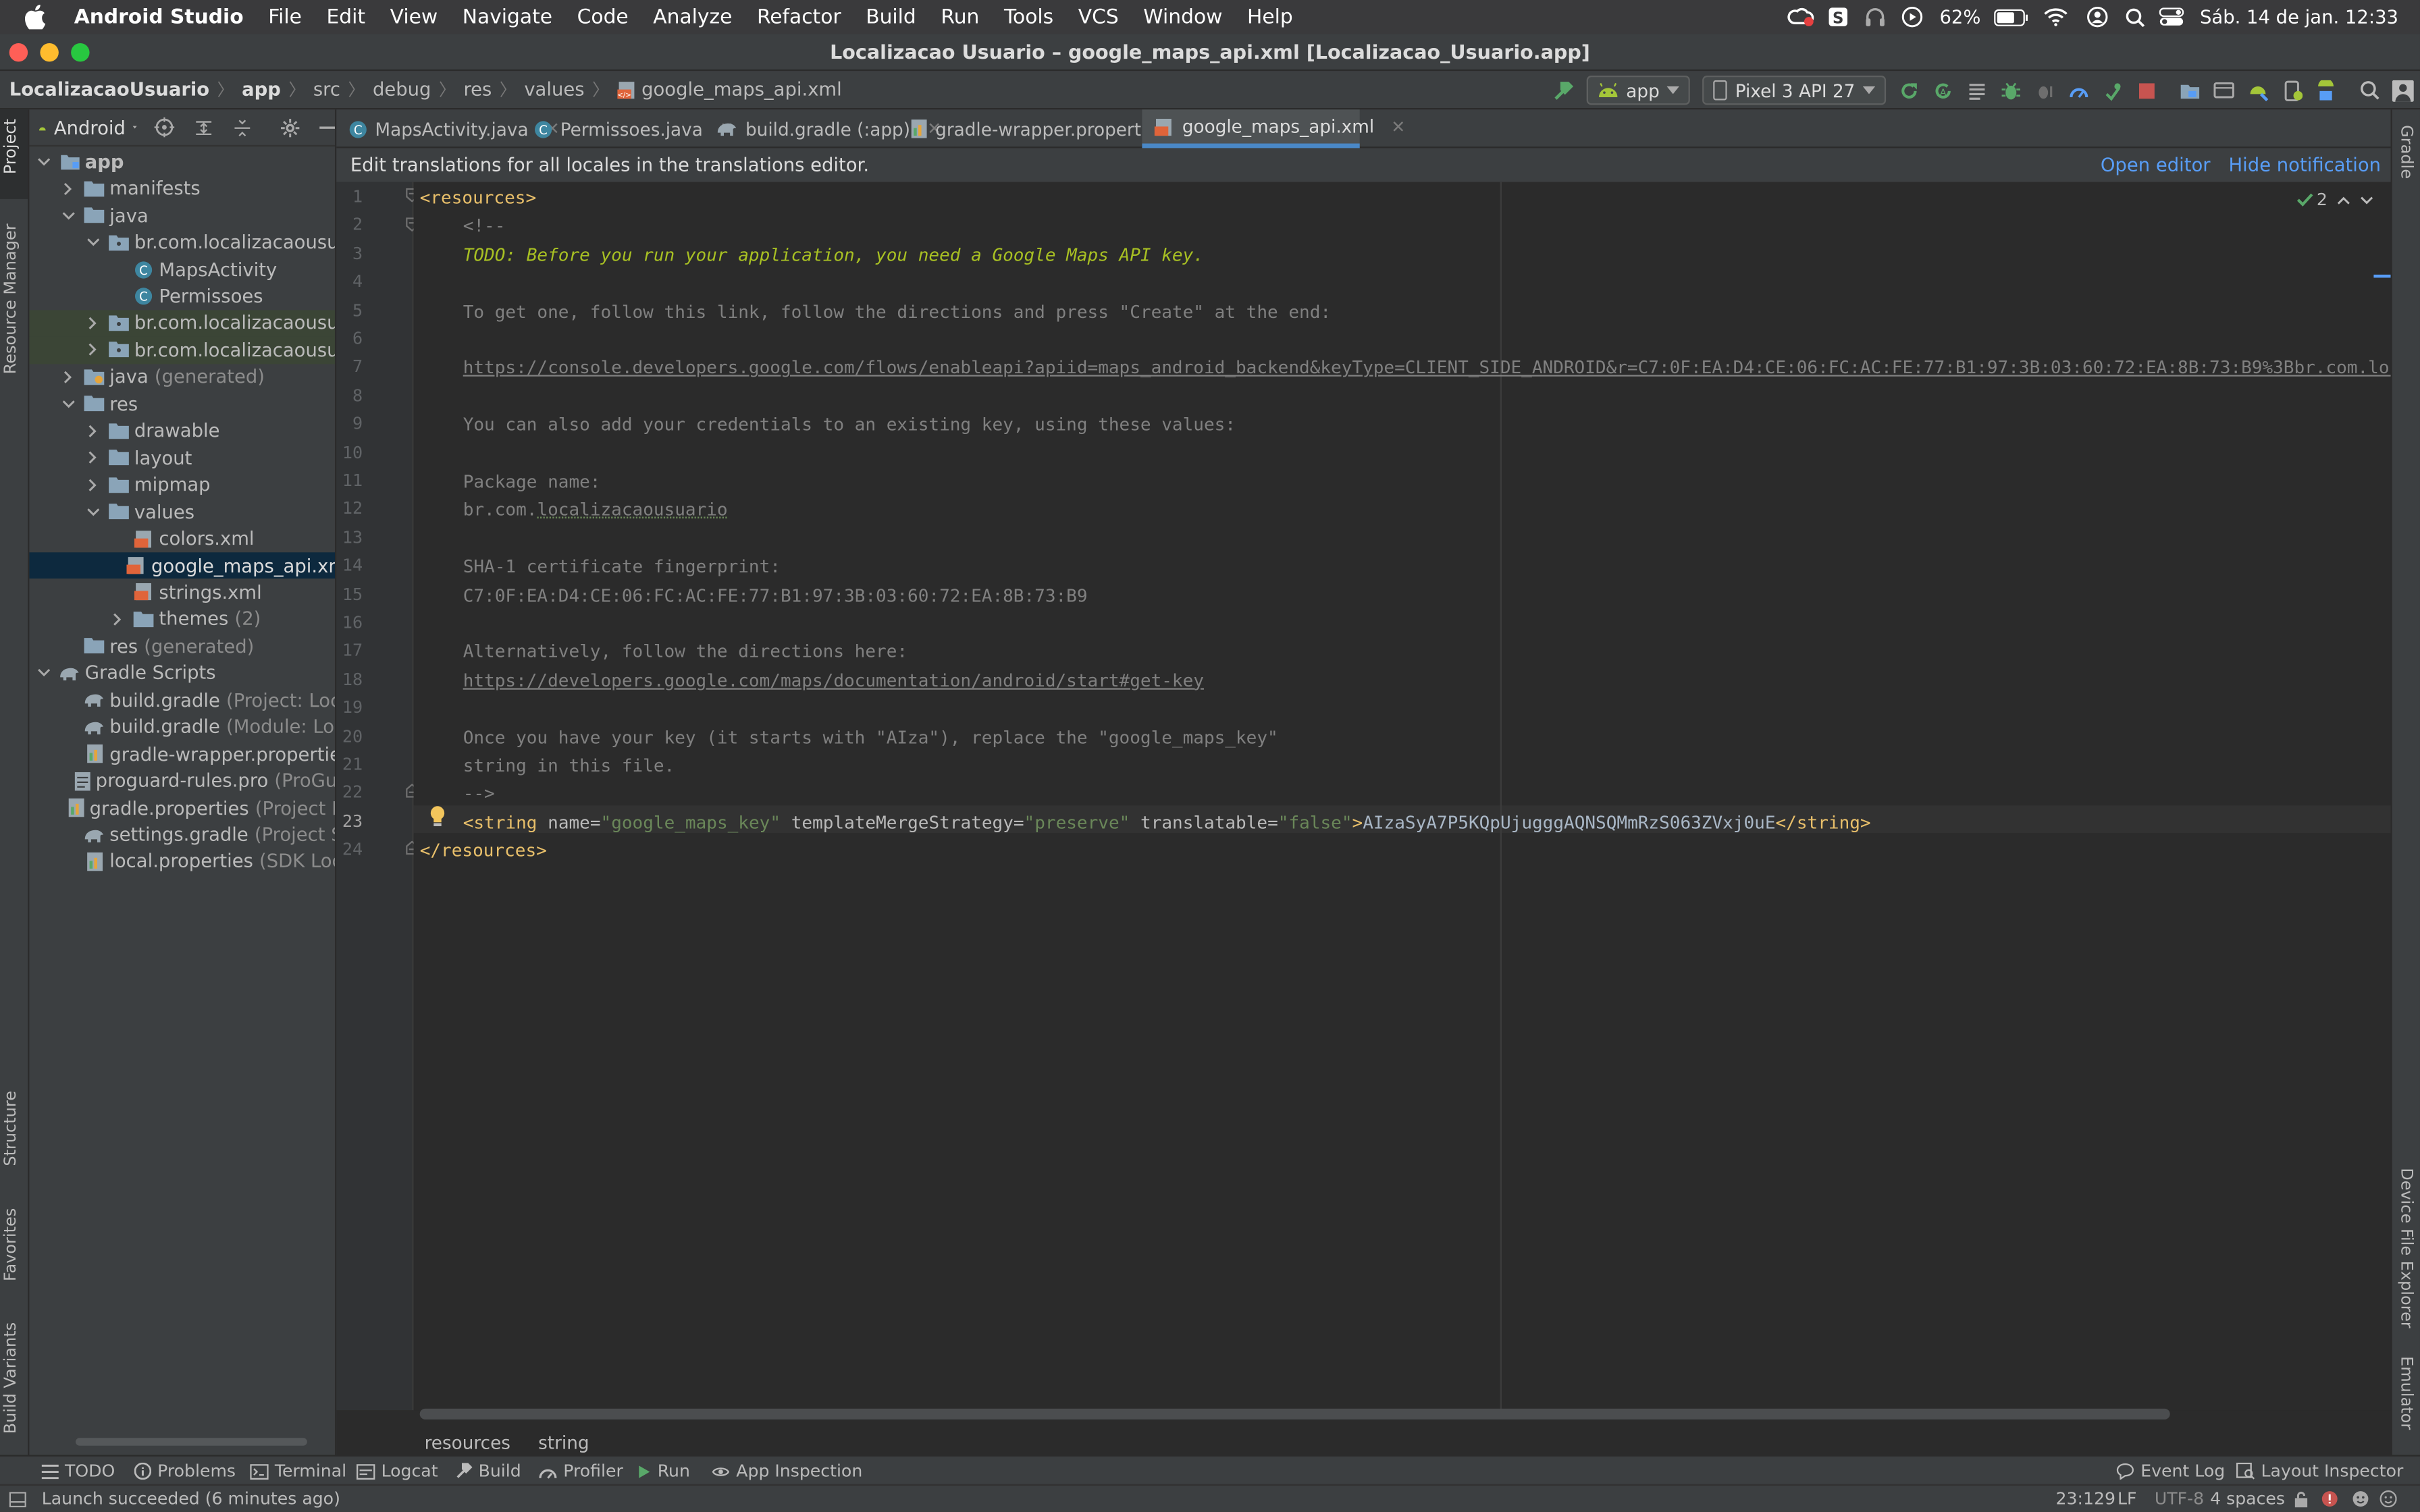  What do you see at coordinates (402, 90) in the screenshot?
I see `crumb-debug: debug` at bounding box center [402, 90].